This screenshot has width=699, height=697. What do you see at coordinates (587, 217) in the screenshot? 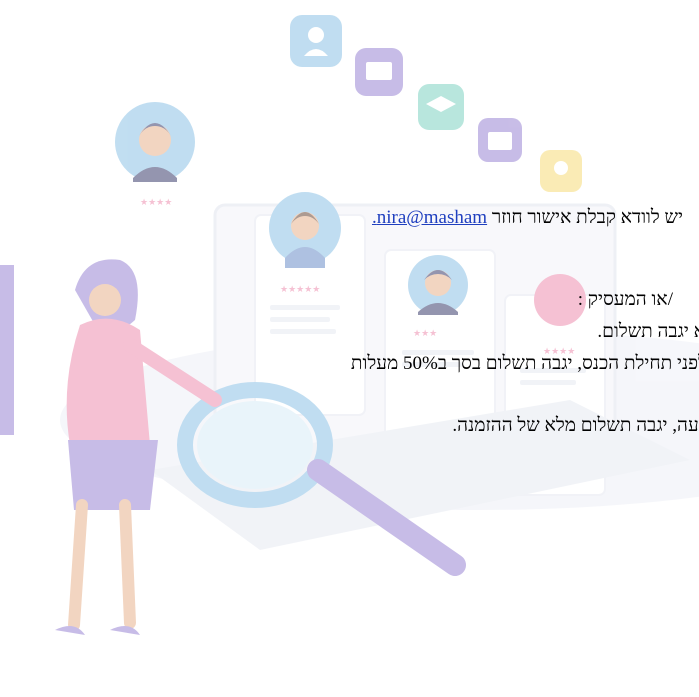
I see `confirmation-instruction-text: יש לוודא קבלת אישור חוזר` at bounding box center [587, 217].